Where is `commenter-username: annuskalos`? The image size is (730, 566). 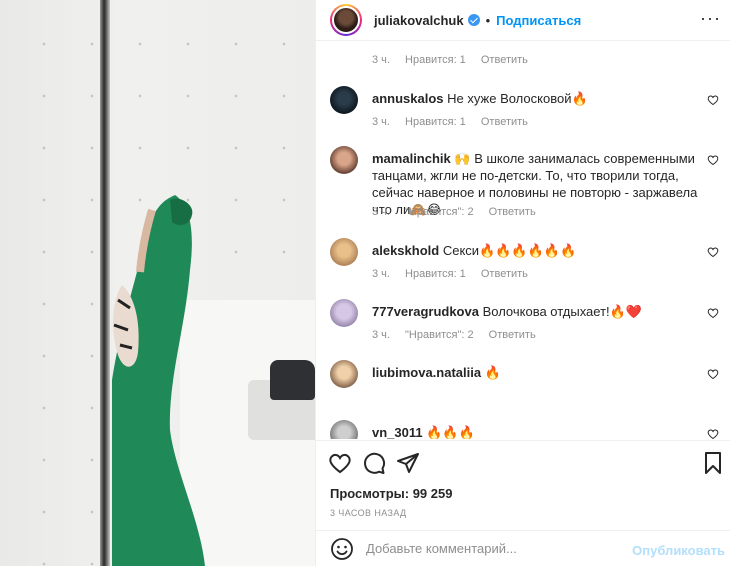
commenter-username: annuskalos is located at coordinates (408, 98).